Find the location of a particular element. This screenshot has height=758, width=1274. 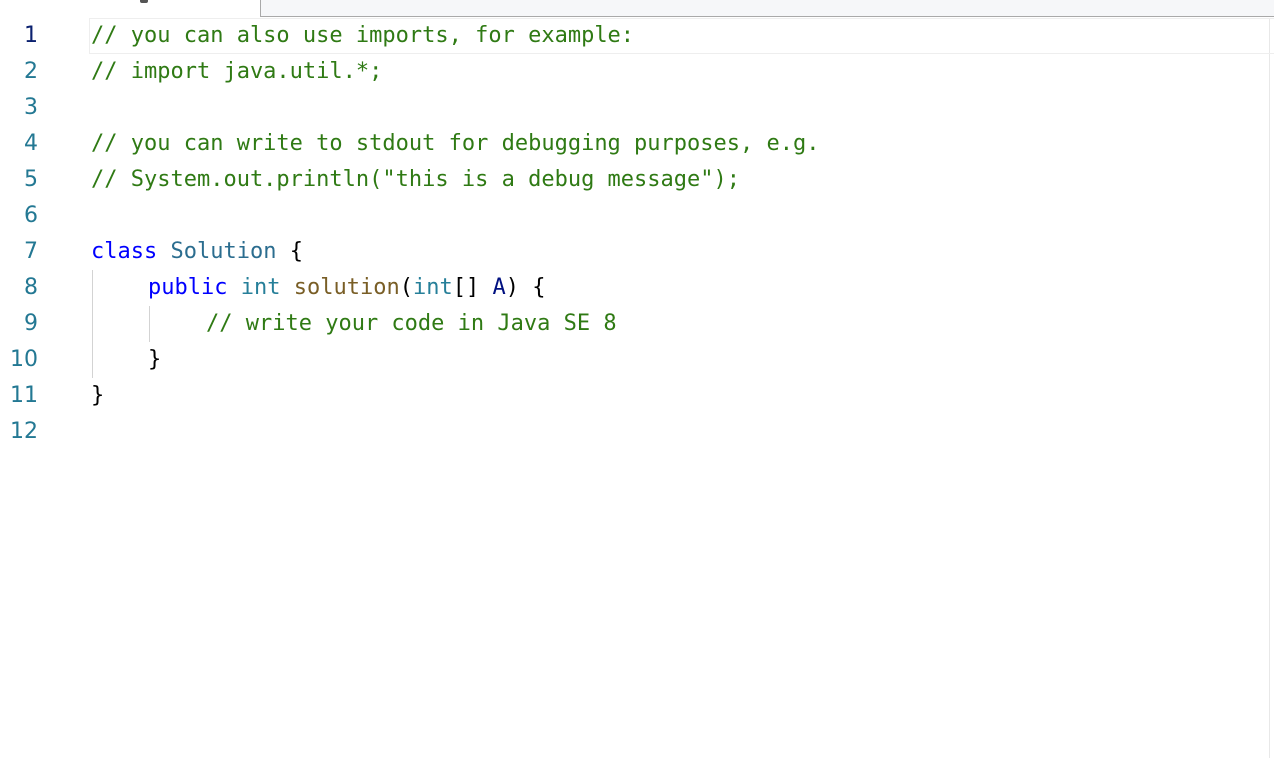

line-number: 5 is located at coordinates (31, 179).